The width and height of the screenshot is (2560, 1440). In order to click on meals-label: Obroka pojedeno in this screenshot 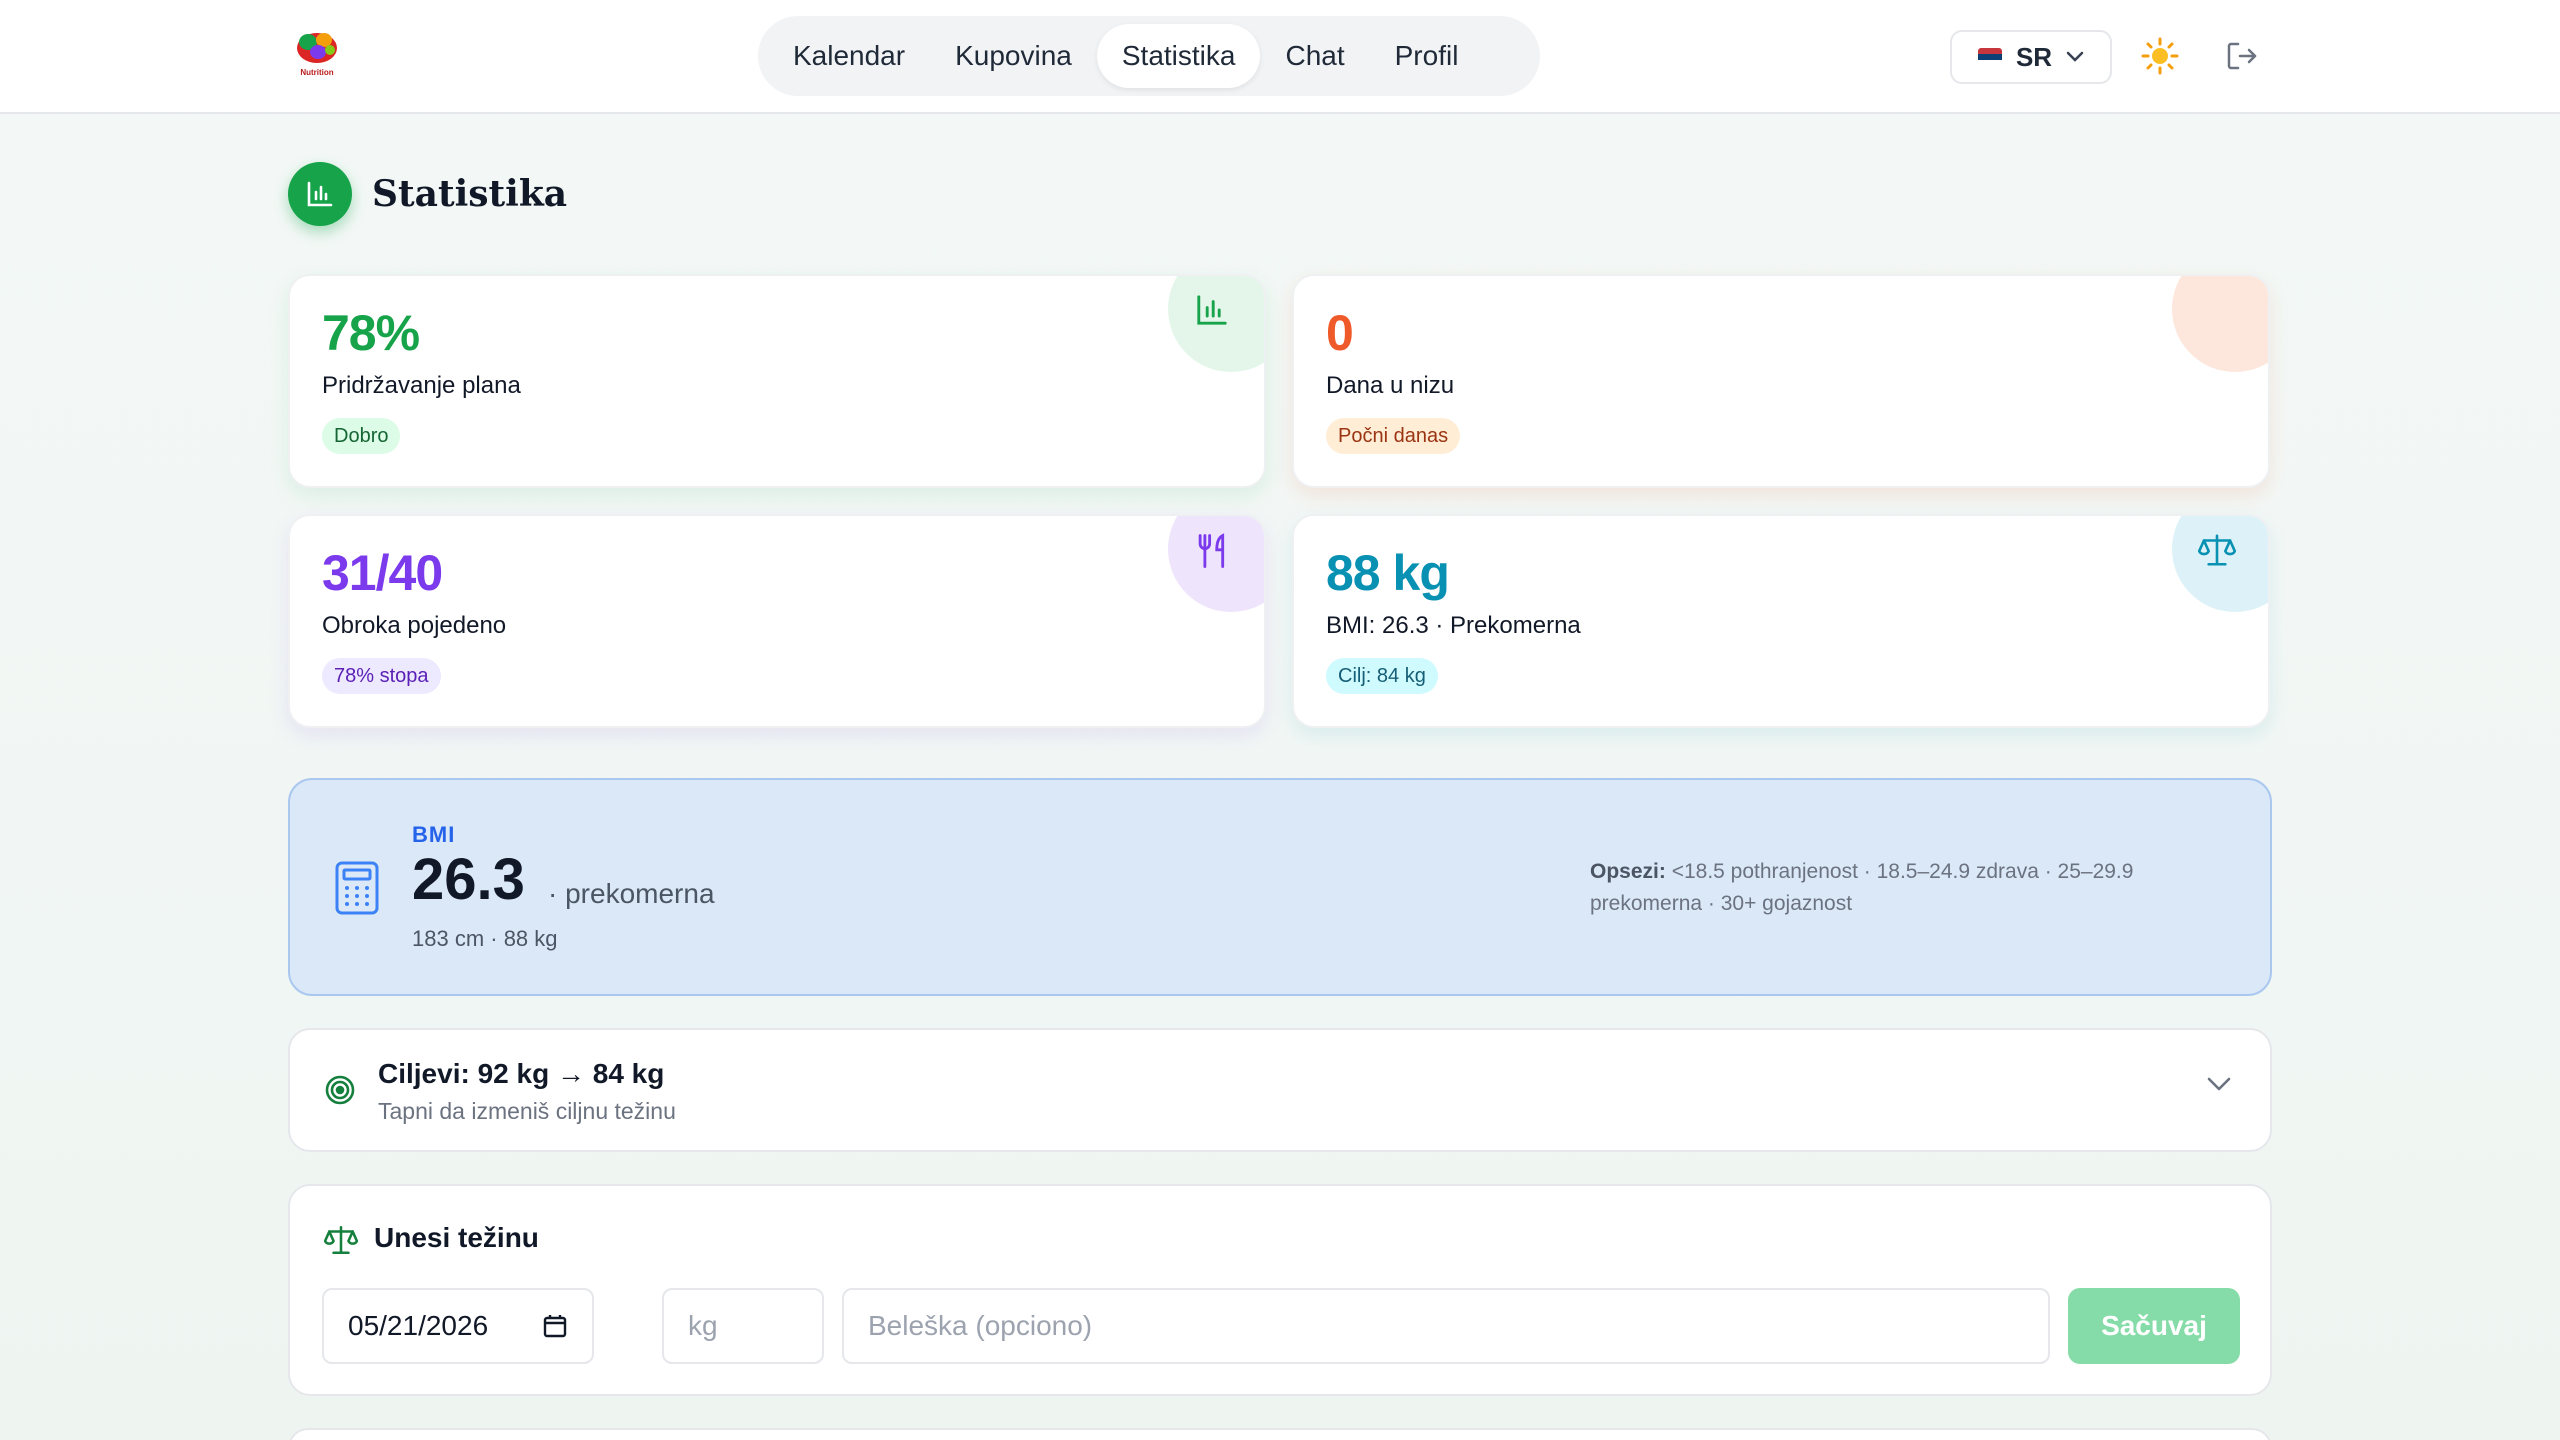, I will do `click(414, 625)`.